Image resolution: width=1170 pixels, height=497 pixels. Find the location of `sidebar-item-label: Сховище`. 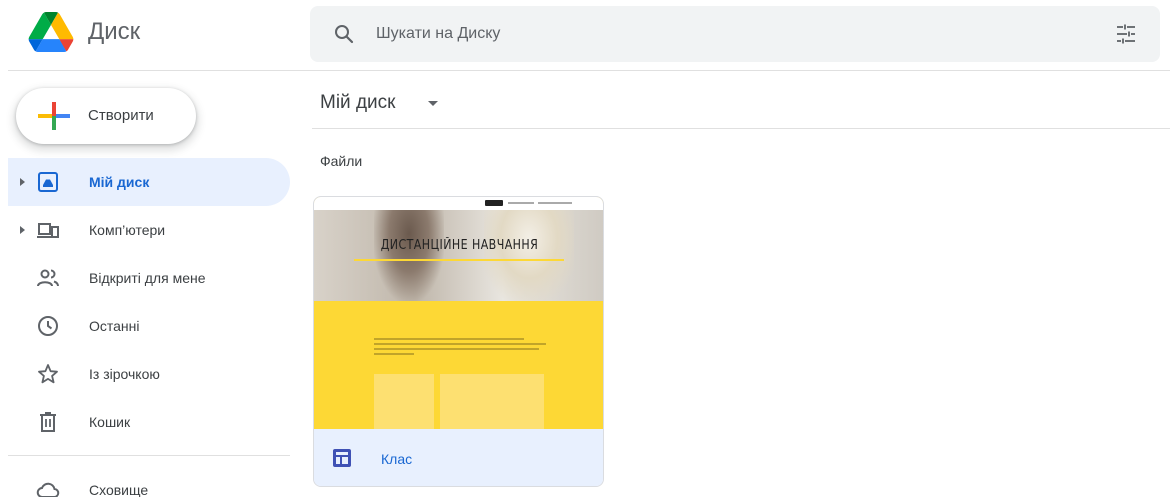

sidebar-item-label: Сховище is located at coordinates (119, 489).